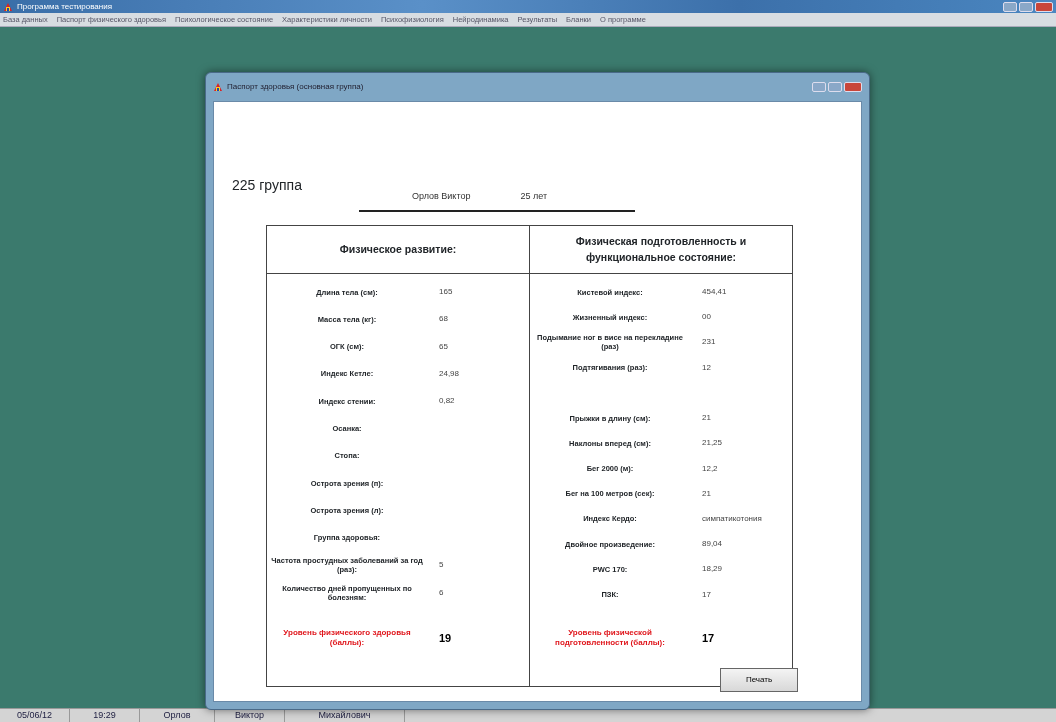 The image size is (1056, 722). I want to click on field-value: 00, so click(706, 317).